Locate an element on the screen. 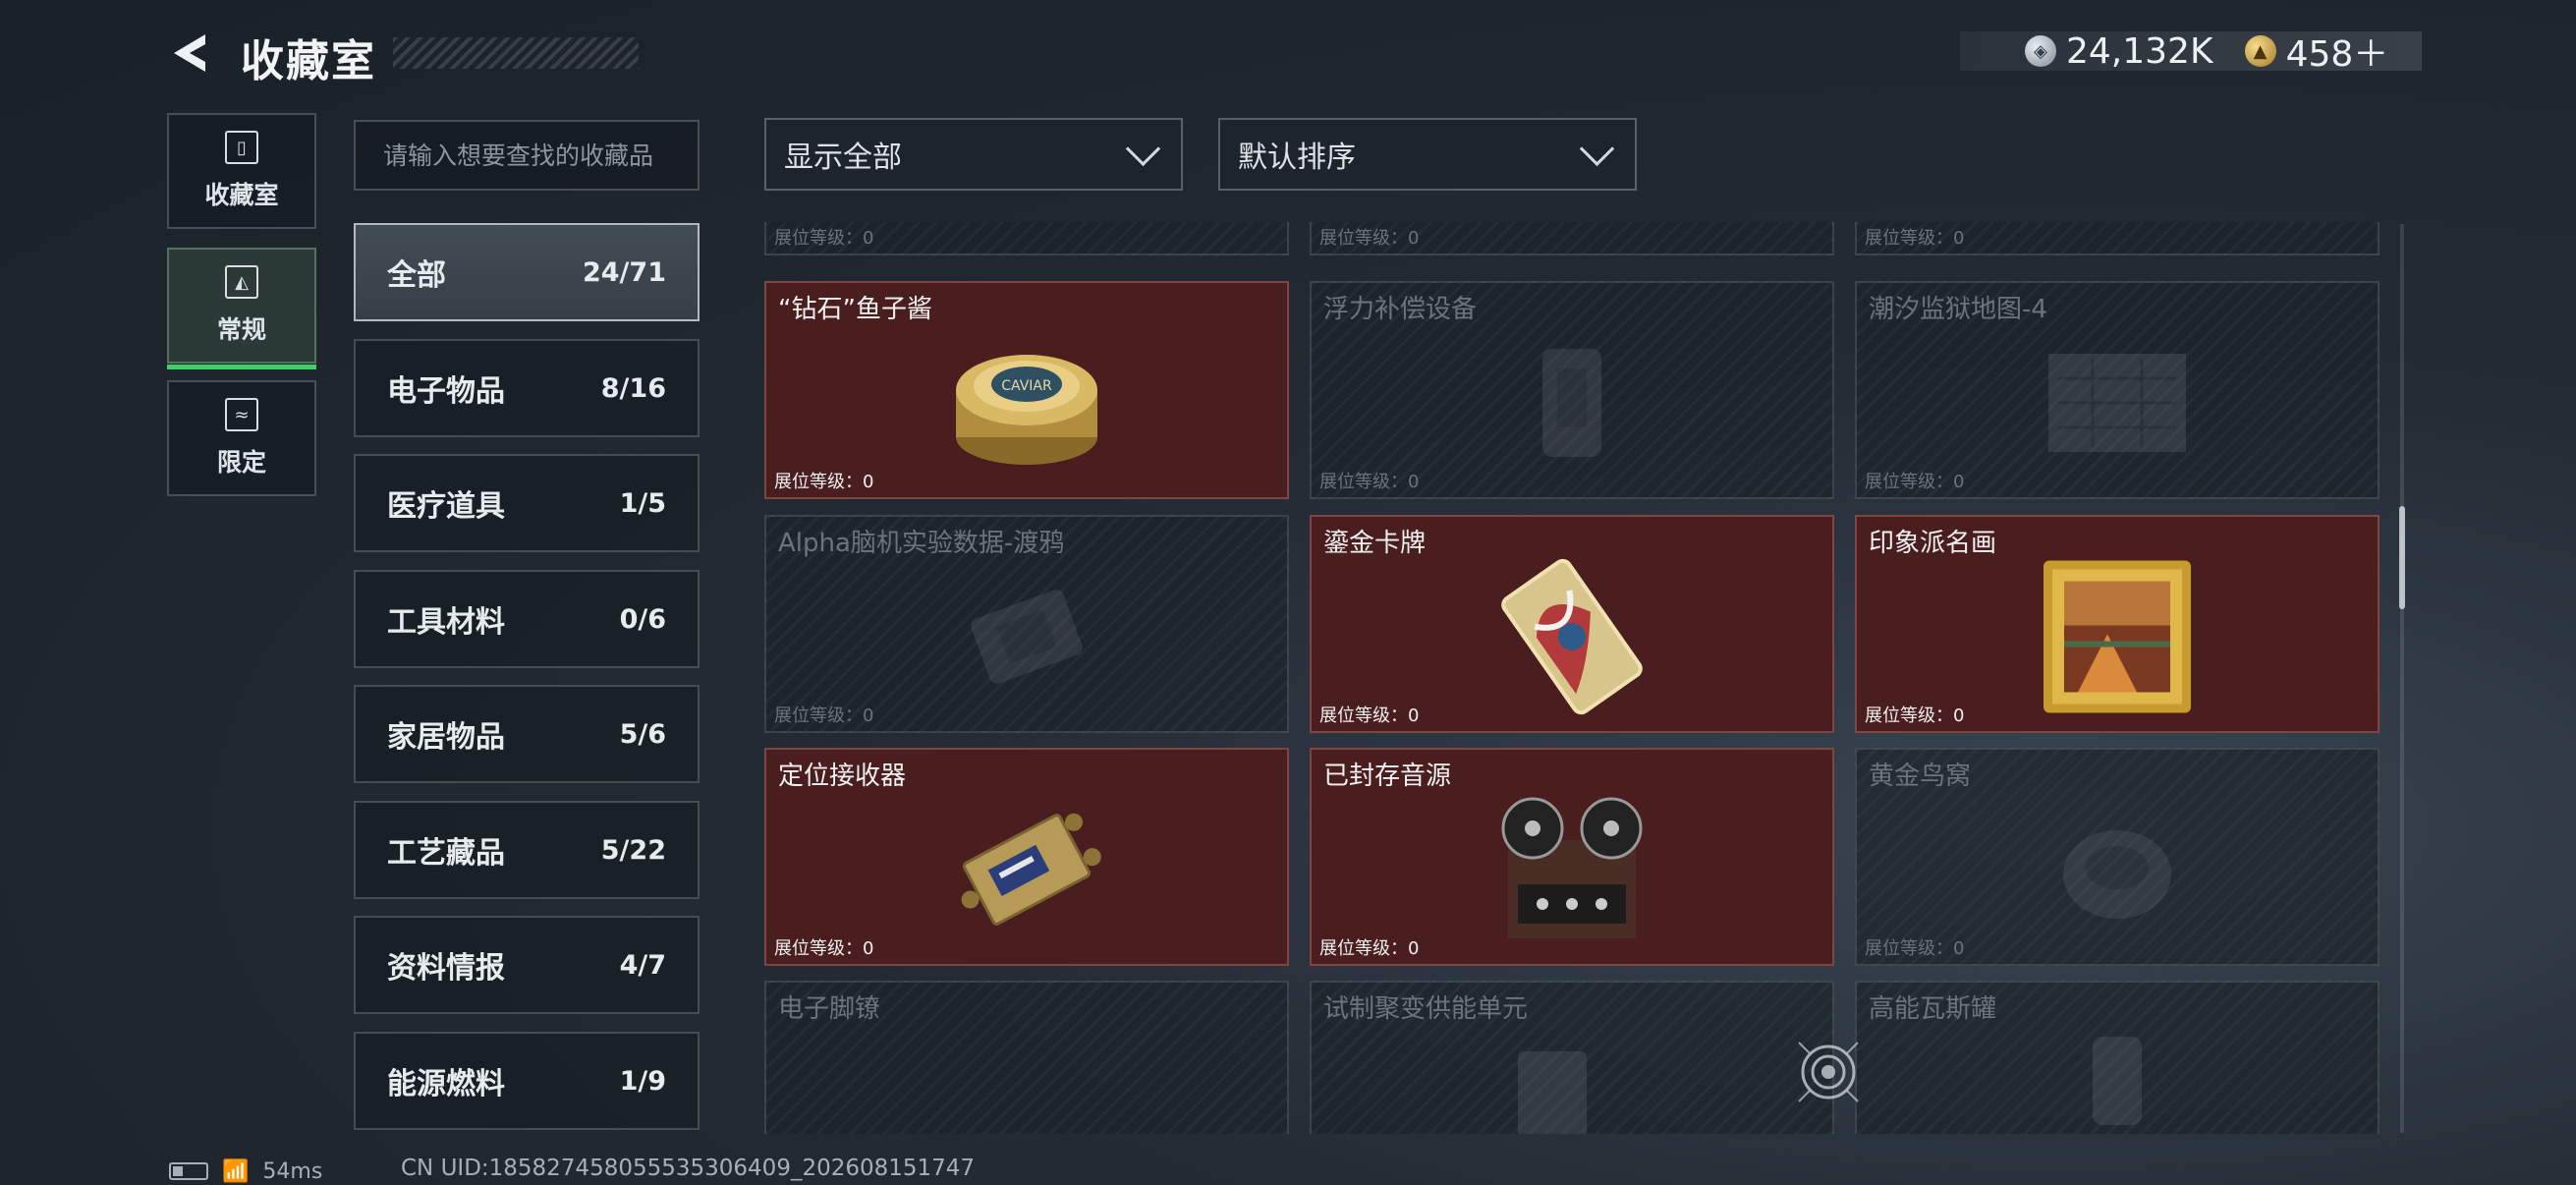 The height and width of the screenshot is (1185, 2576). item-card-fusion-cell: 试制聚变供能单元 is located at coordinates (1572, 1057).